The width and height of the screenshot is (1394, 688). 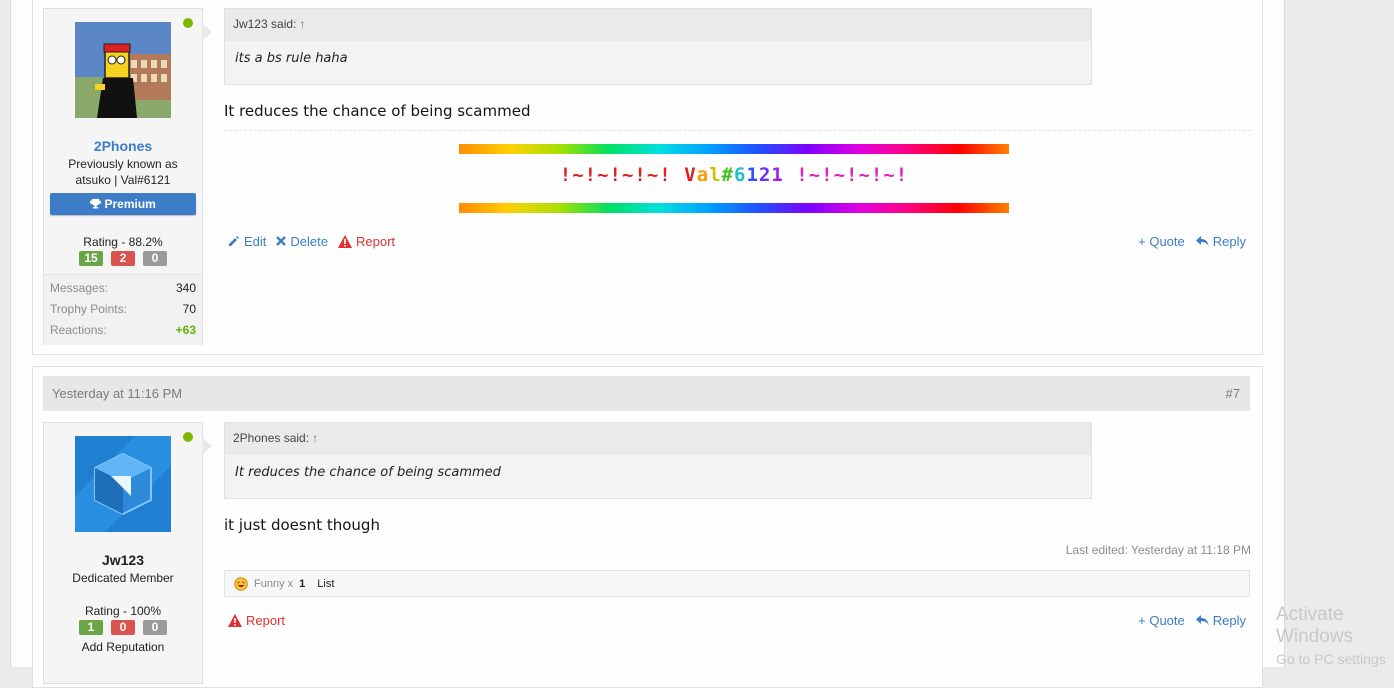 What do you see at coordinates (123, 330) in the screenshot?
I see `stat-reactions: Reactions: +63` at bounding box center [123, 330].